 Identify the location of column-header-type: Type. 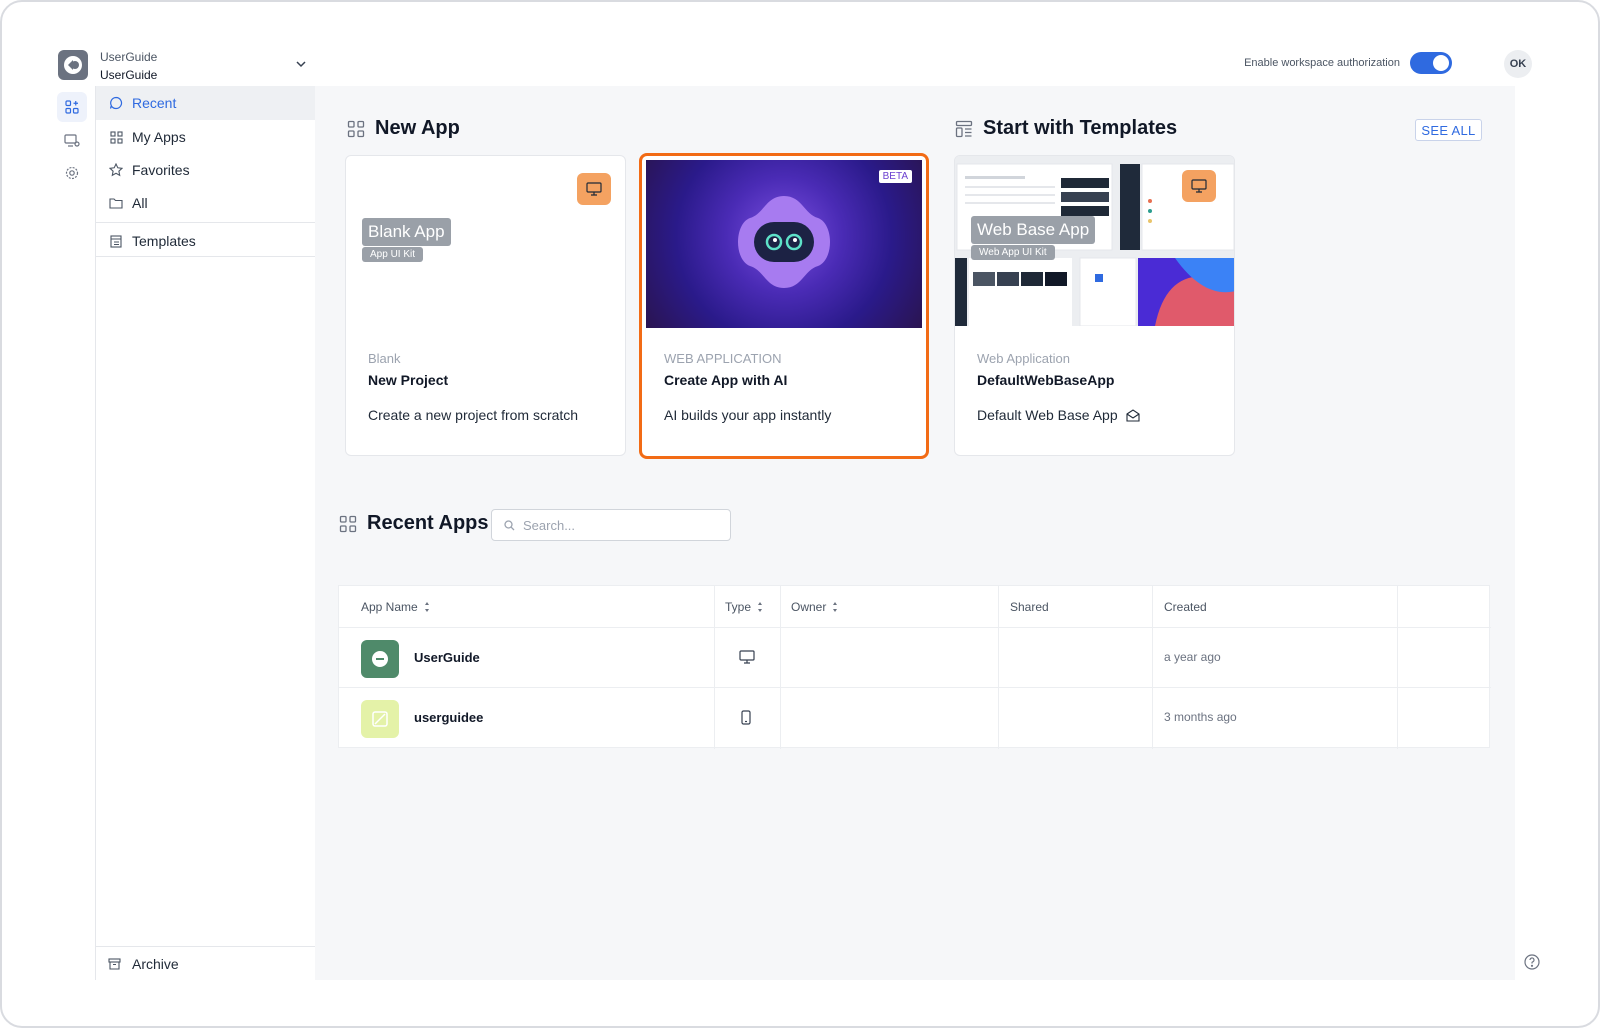
(744, 606).